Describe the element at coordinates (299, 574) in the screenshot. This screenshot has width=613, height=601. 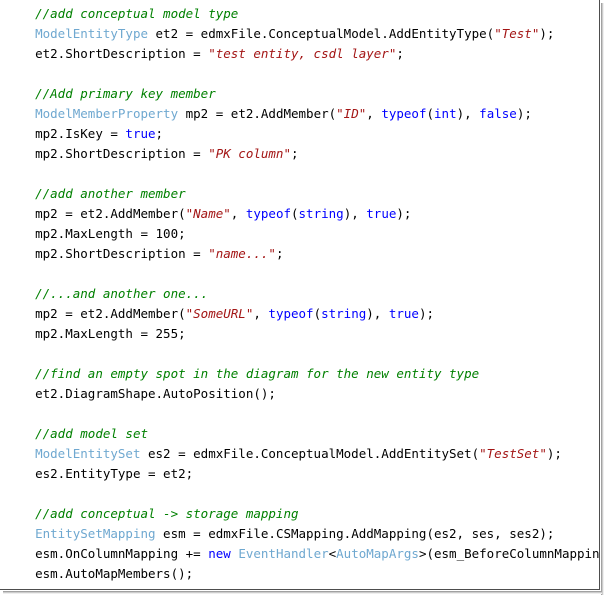
I see `code-line: esm.AutoMapMembers();` at that location.